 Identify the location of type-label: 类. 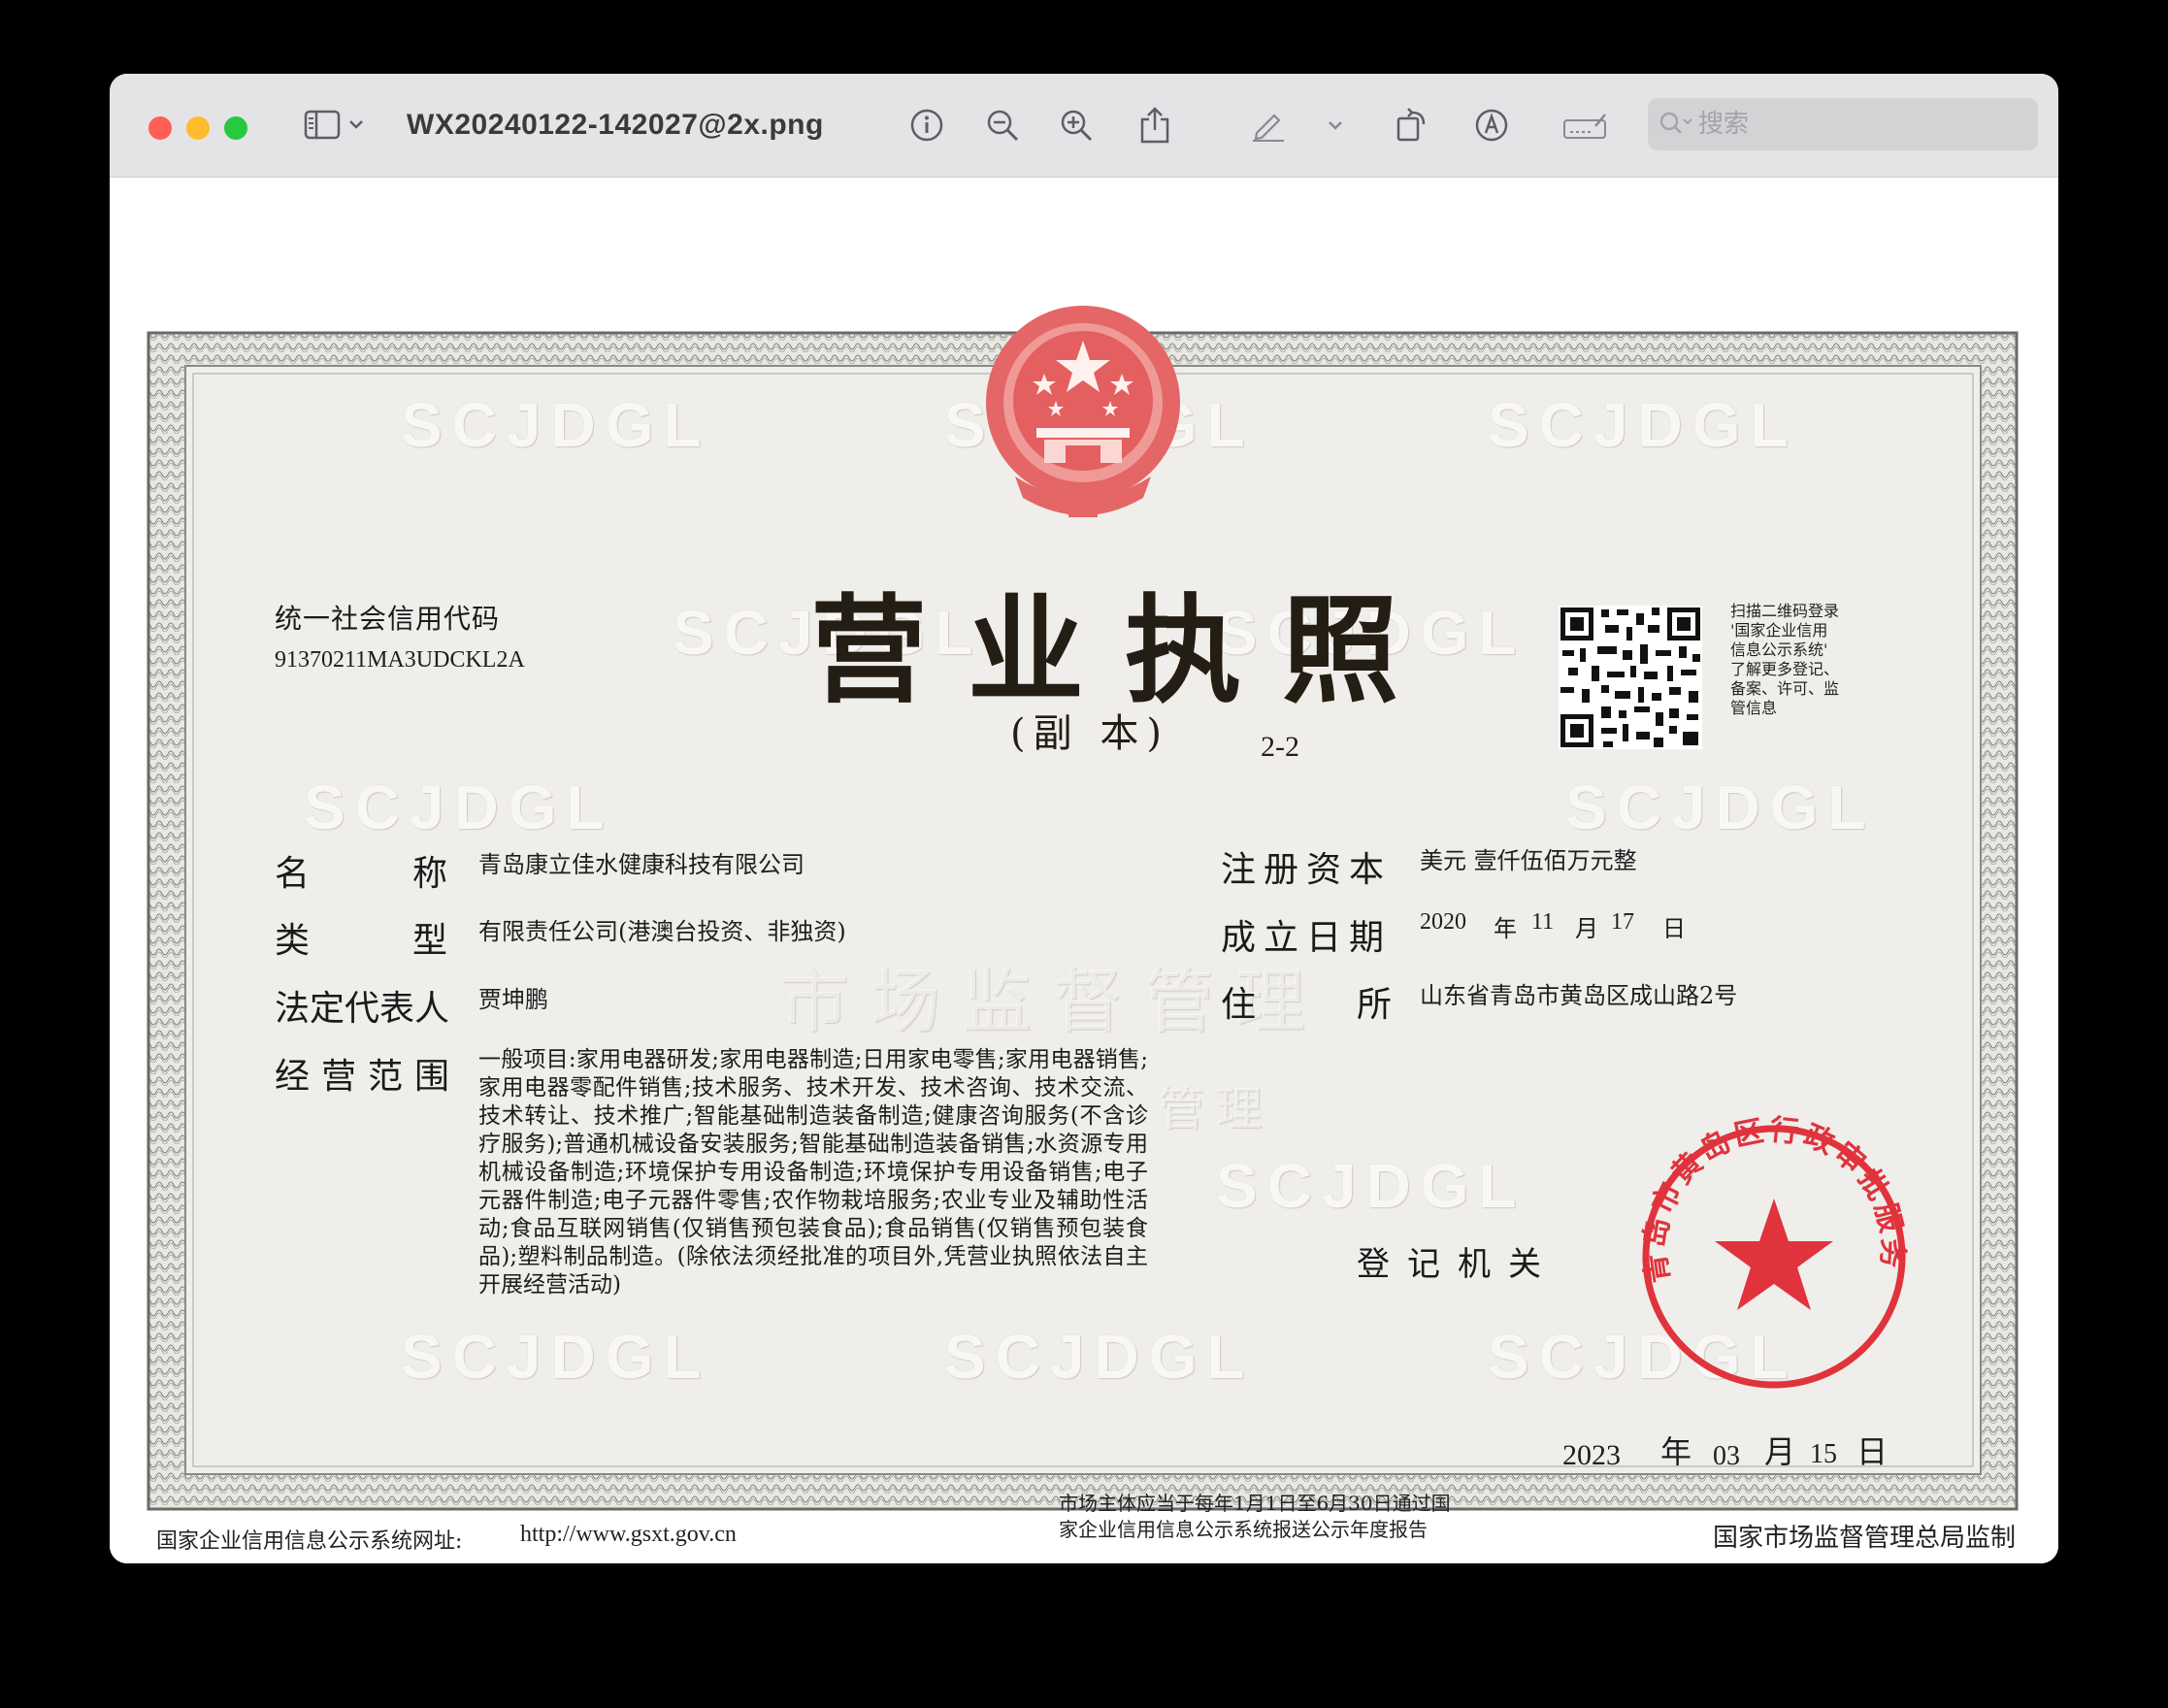
(293, 941).